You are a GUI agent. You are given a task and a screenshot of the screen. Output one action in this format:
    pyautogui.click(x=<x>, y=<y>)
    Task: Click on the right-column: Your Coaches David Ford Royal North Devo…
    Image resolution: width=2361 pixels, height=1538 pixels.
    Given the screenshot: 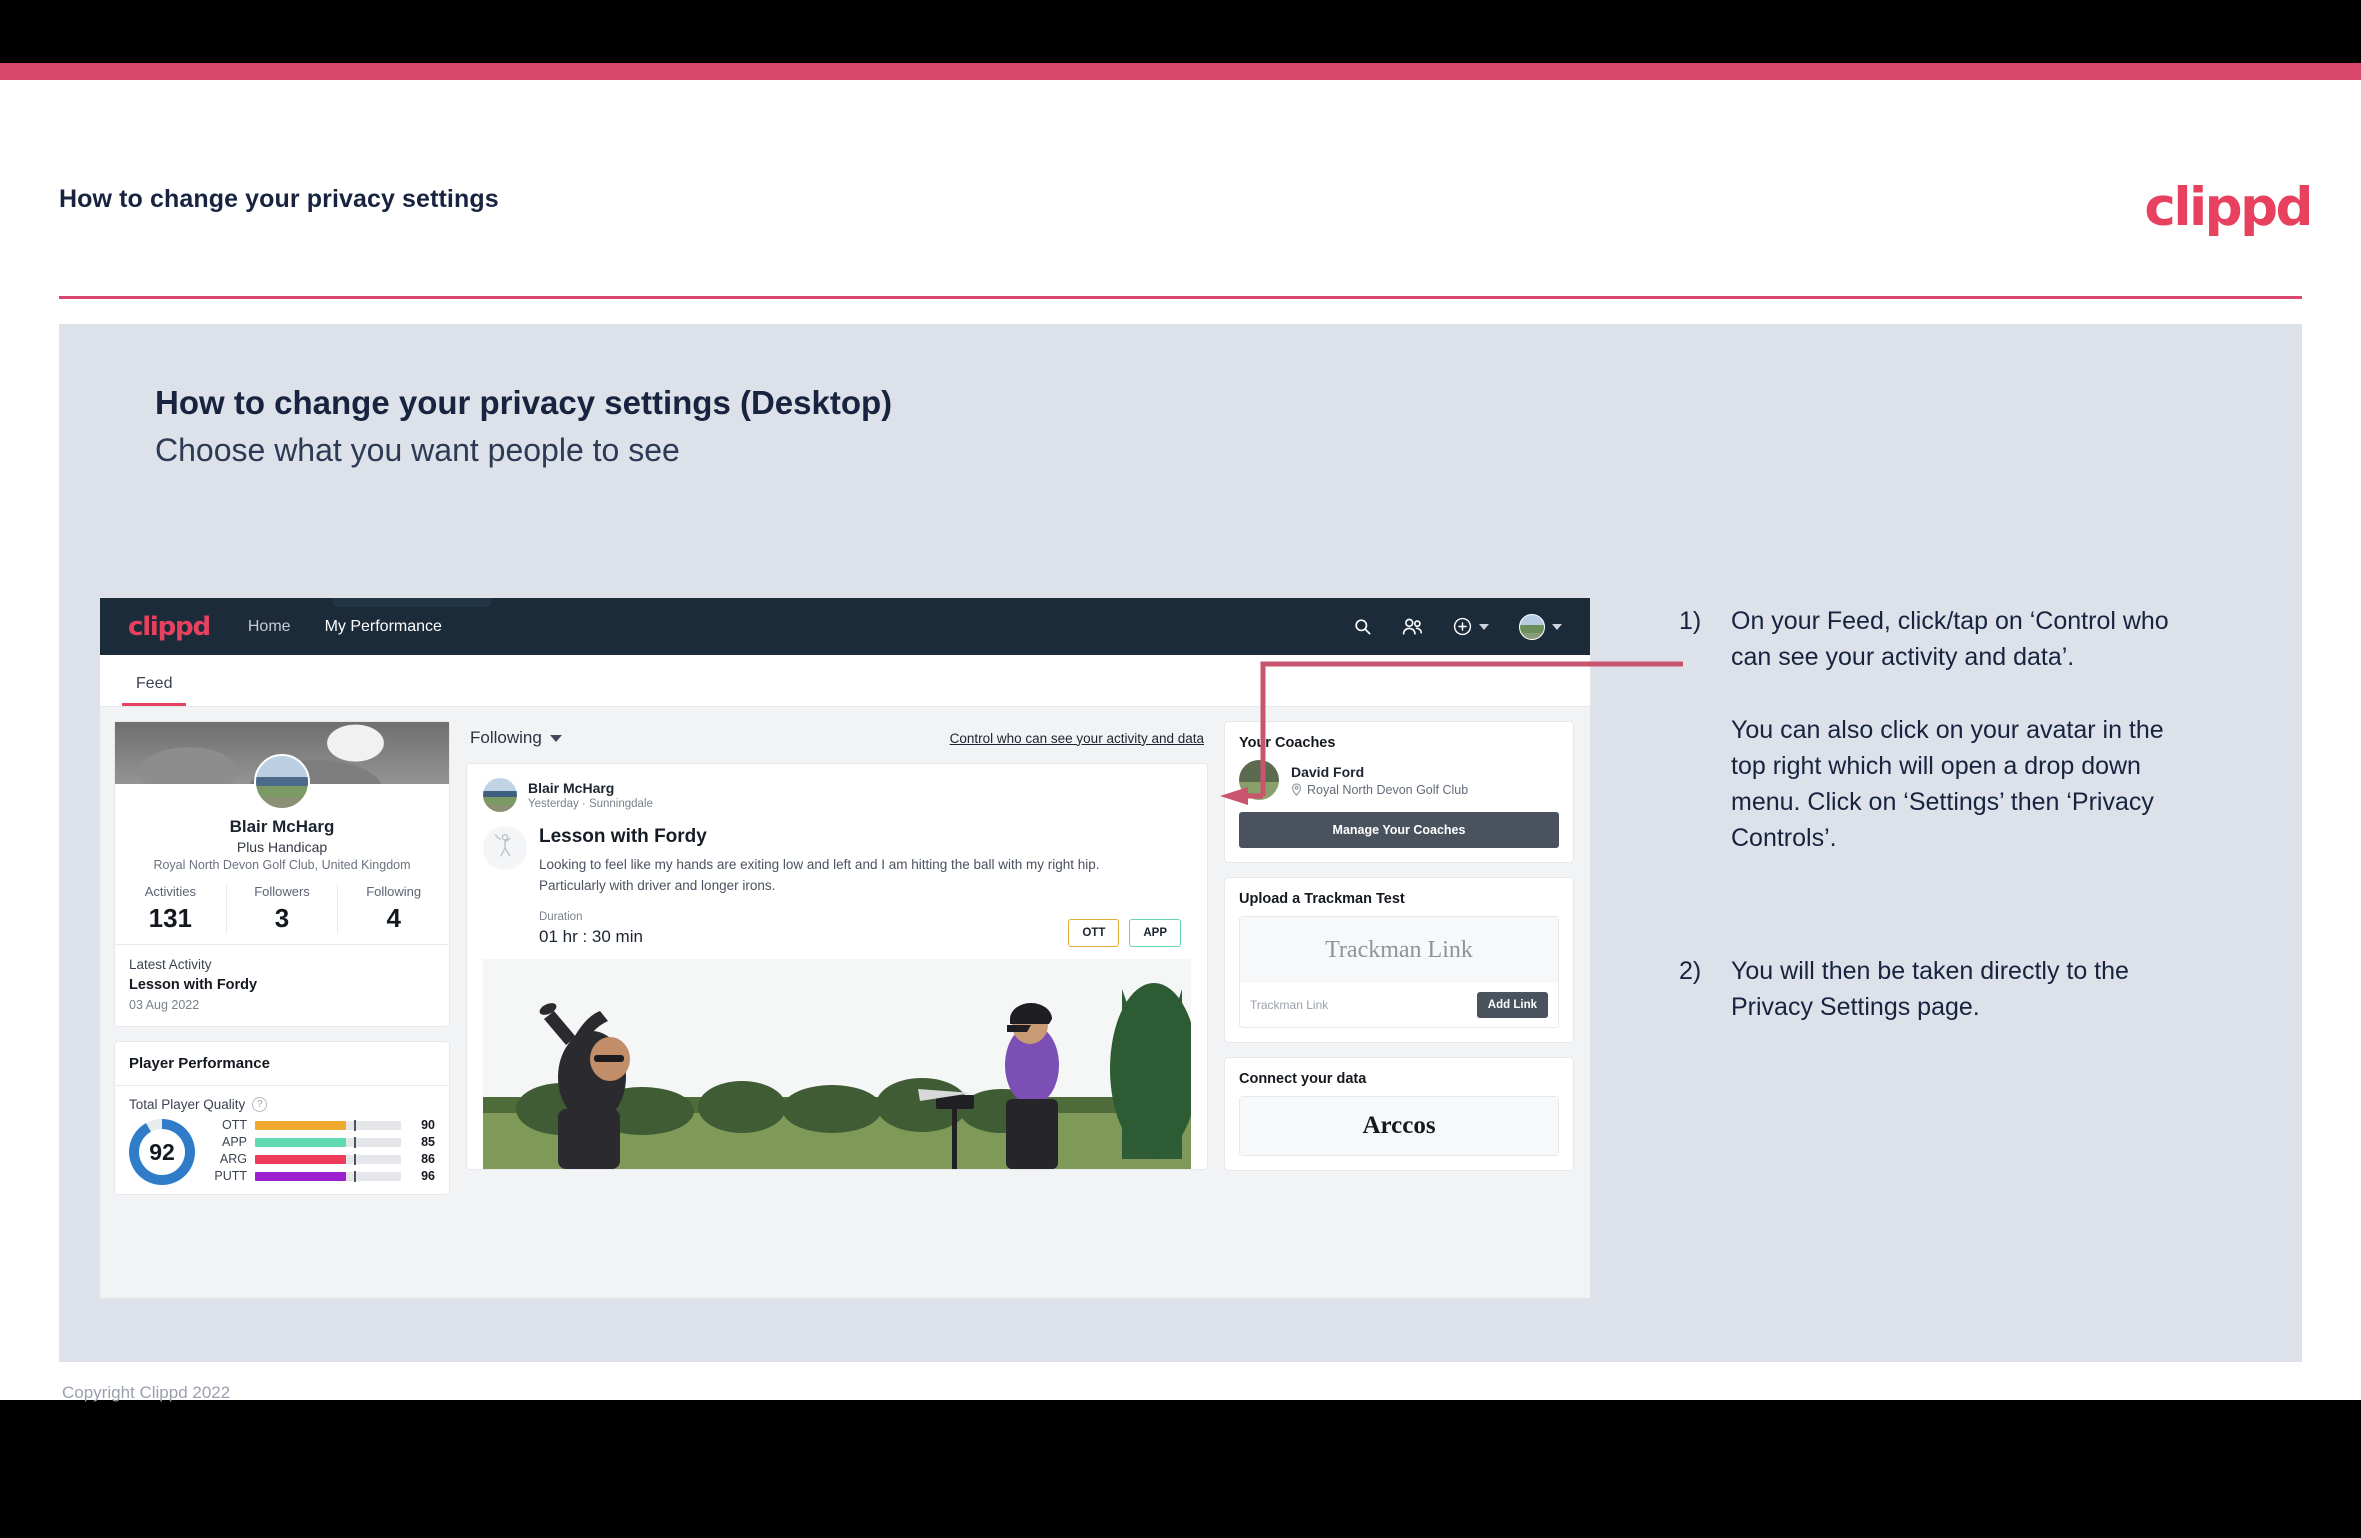 What is the action you would take?
    pyautogui.click(x=1399, y=1009)
    